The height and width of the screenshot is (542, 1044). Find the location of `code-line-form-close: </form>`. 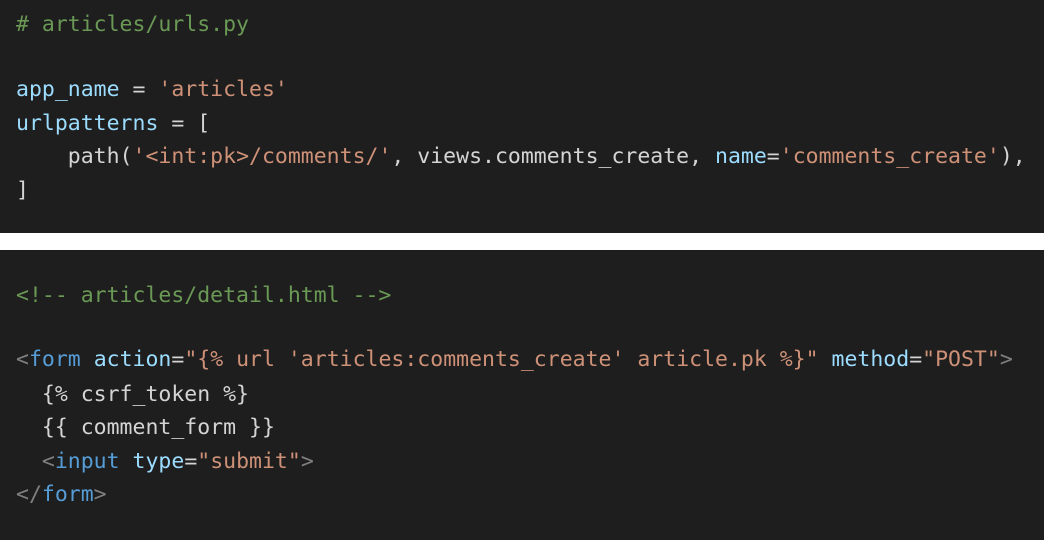

code-line-form-close: </form> is located at coordinates (61, 495).